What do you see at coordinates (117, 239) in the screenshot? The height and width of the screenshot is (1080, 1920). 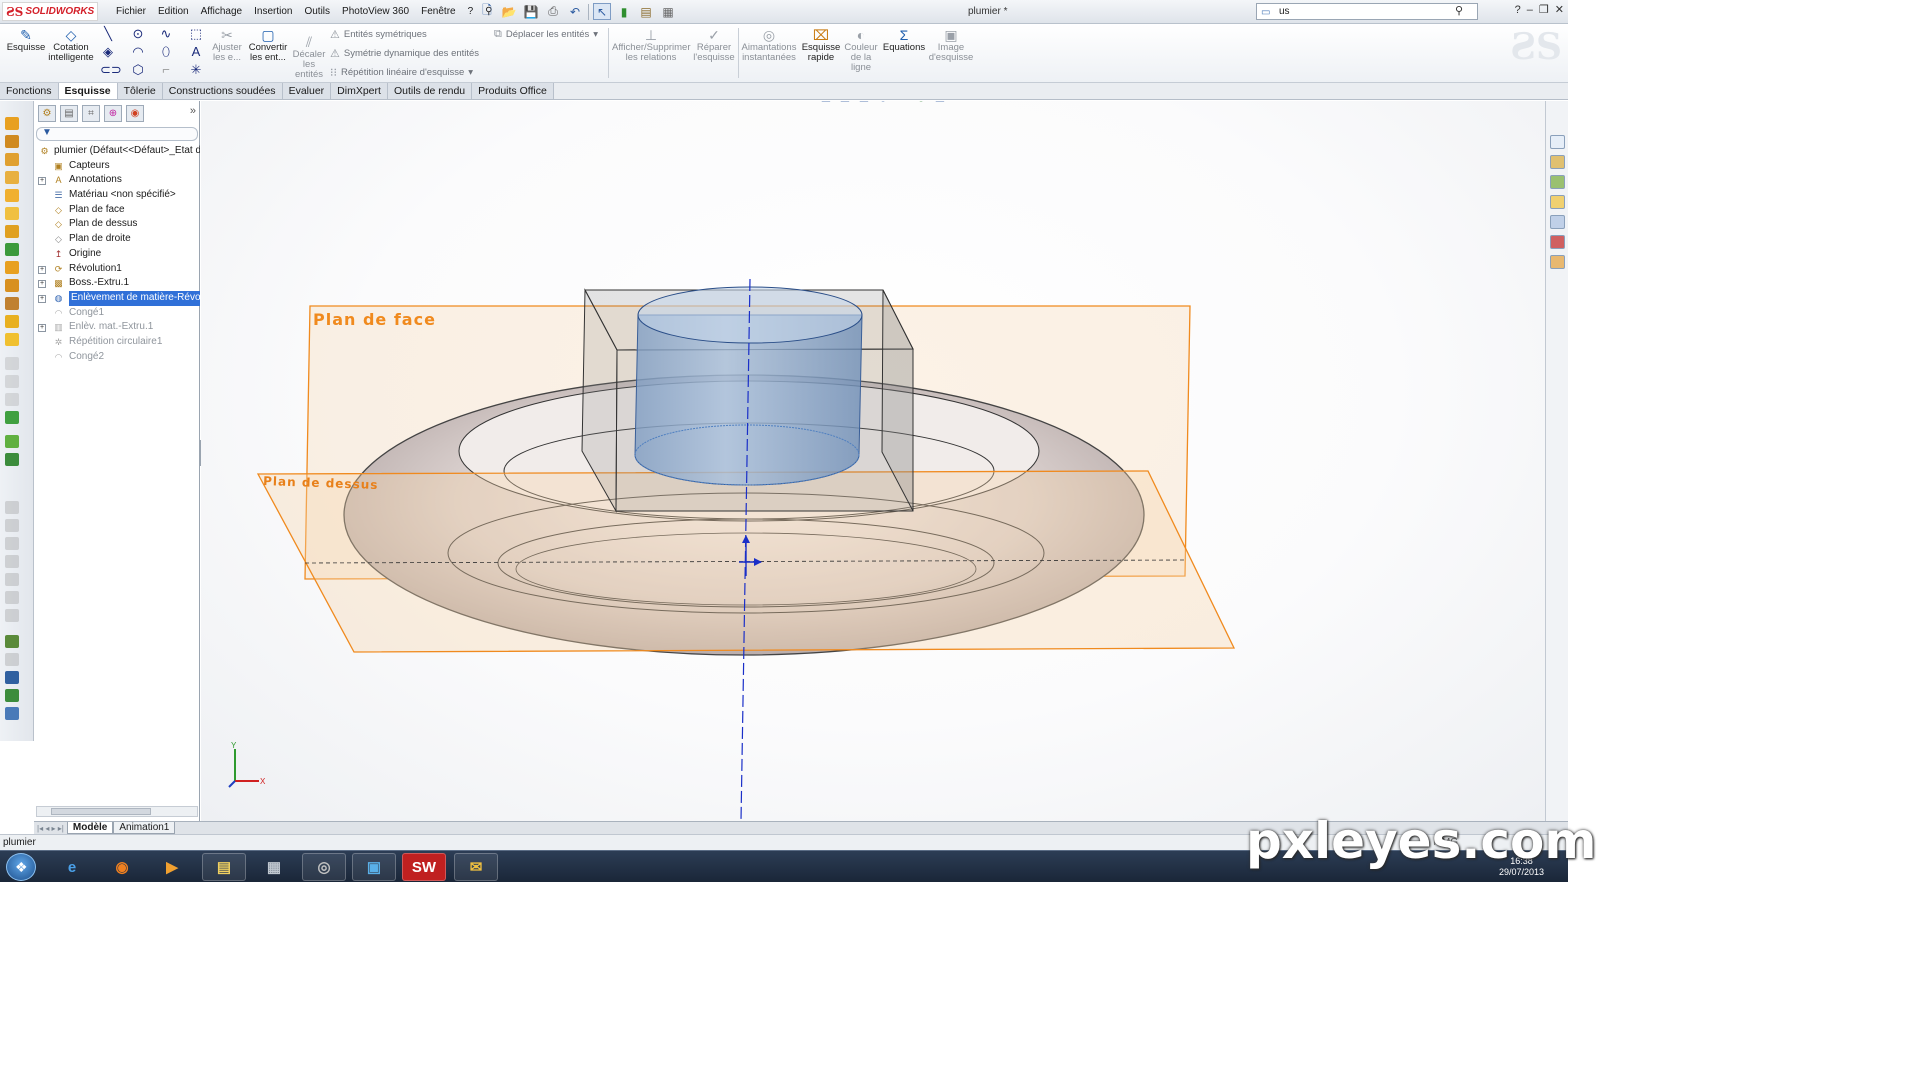 I see `tree-item-plan-de-droite: ◇ Plan de droite` at bounding box center [117, 239].